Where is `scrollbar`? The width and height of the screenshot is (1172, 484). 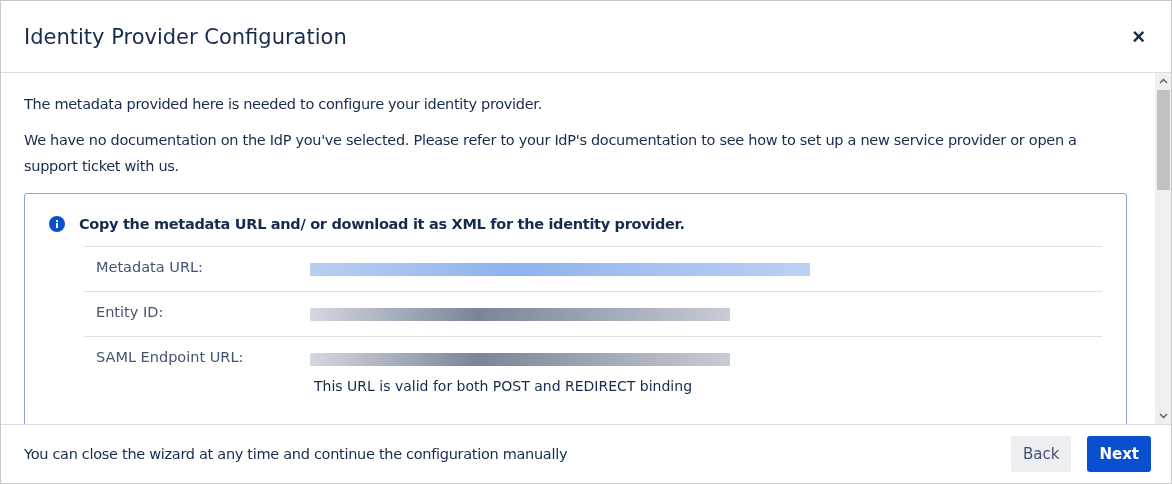 scrollbar is located at coordinates (1163, 248).